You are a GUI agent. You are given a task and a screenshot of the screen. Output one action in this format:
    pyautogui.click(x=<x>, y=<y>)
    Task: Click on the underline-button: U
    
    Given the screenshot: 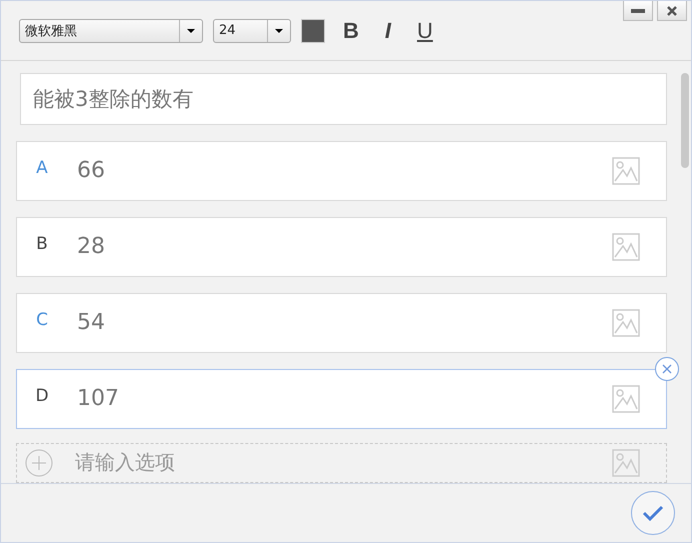 What is the action you would take?
    pyautogui.click(x=425, y=31)
    